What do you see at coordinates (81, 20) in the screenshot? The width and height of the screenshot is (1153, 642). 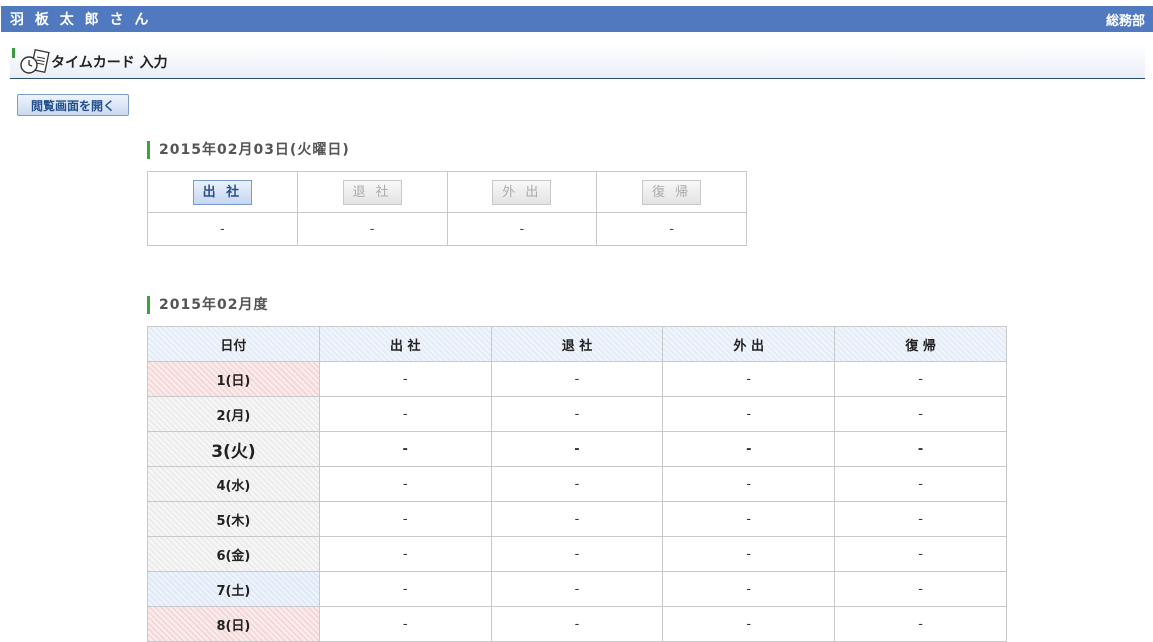 I see `user-name: 羽 板 太 郎 さ ん` at bounding box center [81, 20].